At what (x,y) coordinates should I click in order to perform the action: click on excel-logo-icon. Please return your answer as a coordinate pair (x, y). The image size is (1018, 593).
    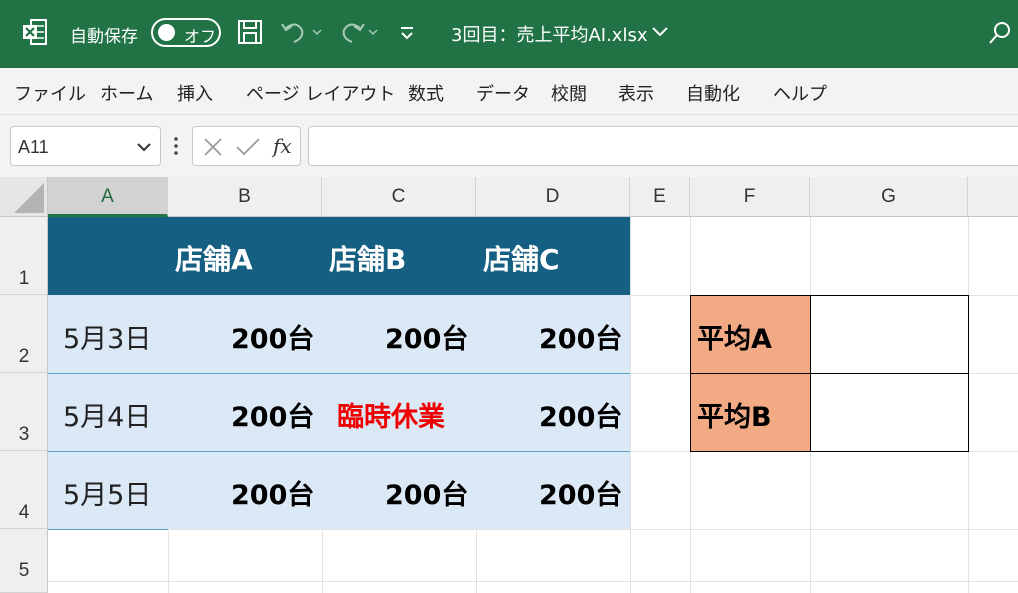
    Looking at the image, I should click on (35, 32).